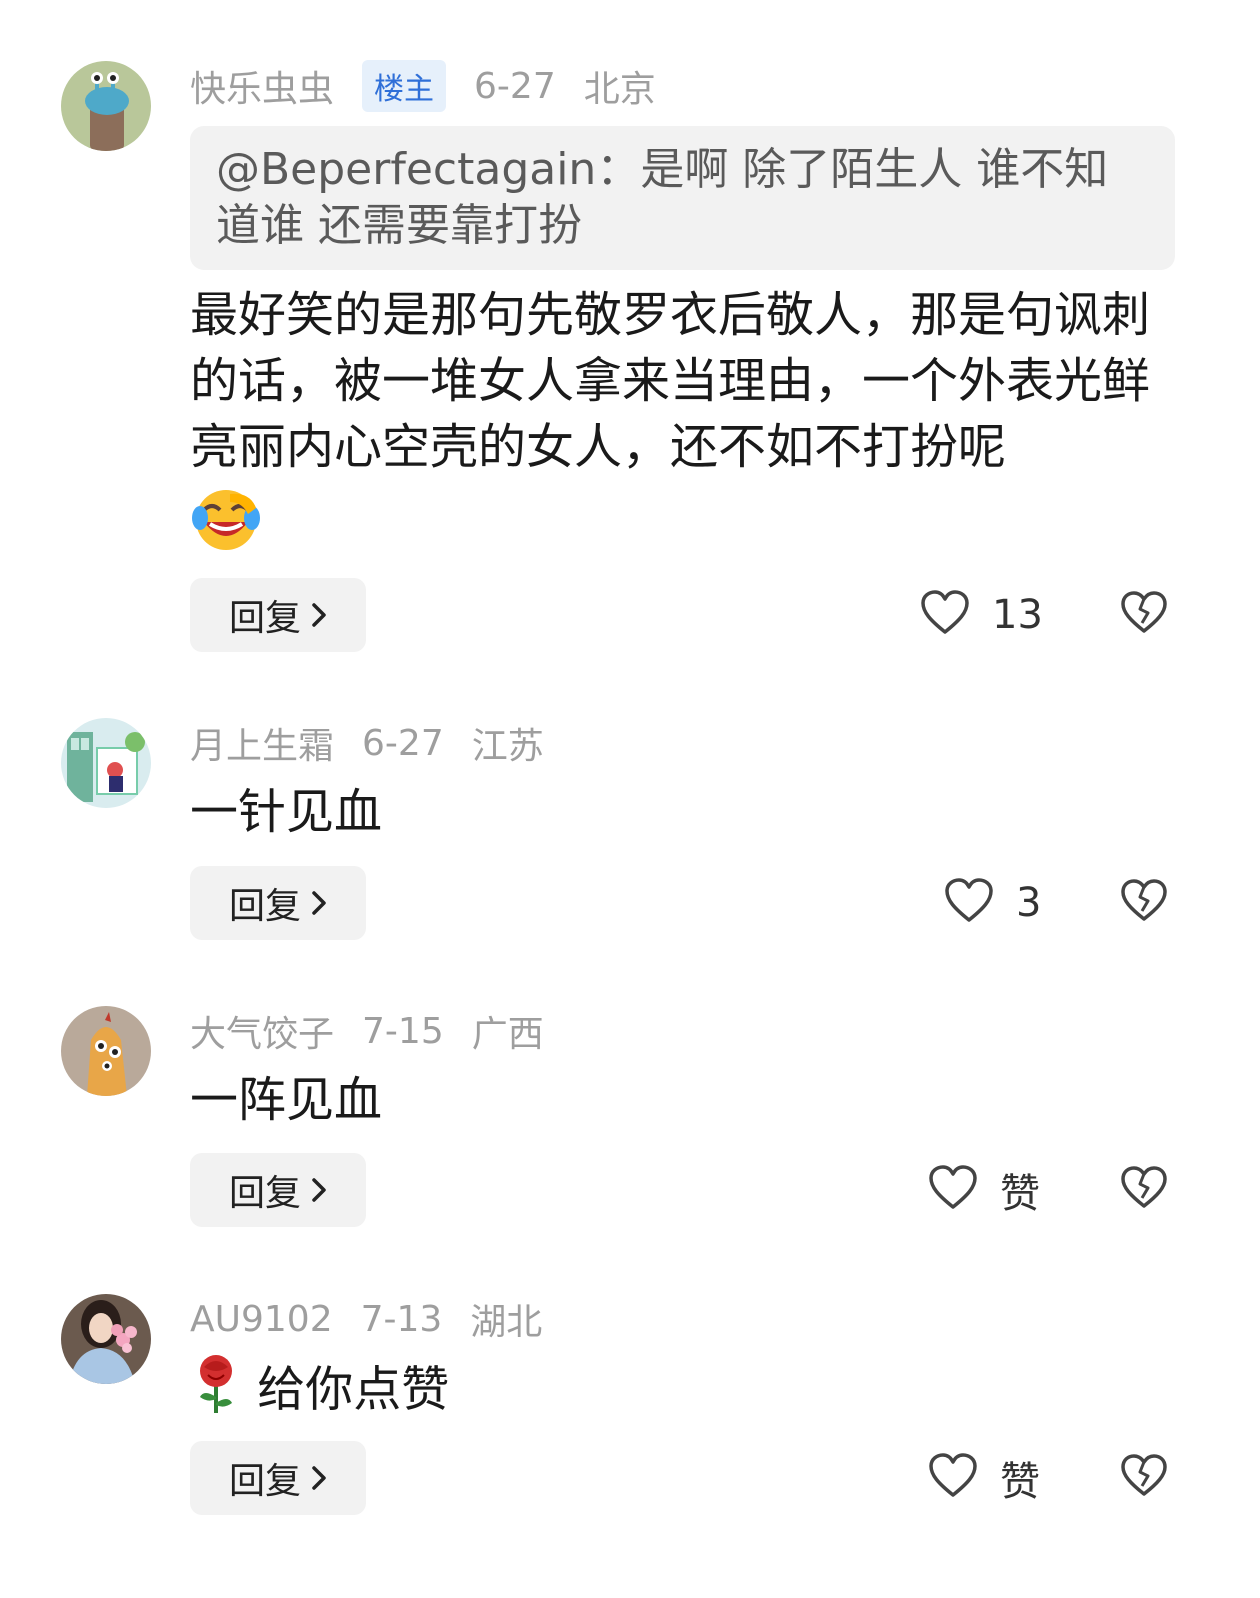  Describe the element at coordinates (353, 1389) in the screenshot. I see `comment-text-content: 给你点赞` at that location.